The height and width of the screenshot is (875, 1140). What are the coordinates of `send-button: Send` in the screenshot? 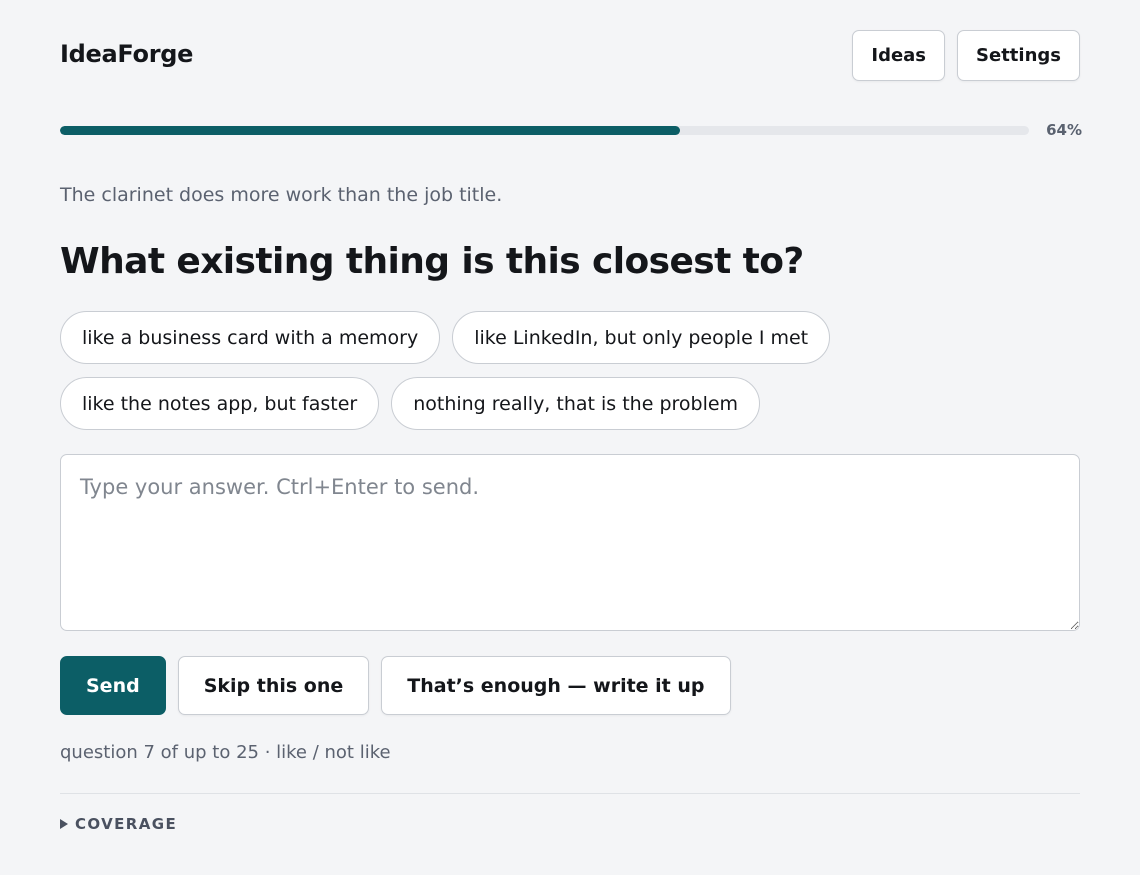 It's located at (113, 685).